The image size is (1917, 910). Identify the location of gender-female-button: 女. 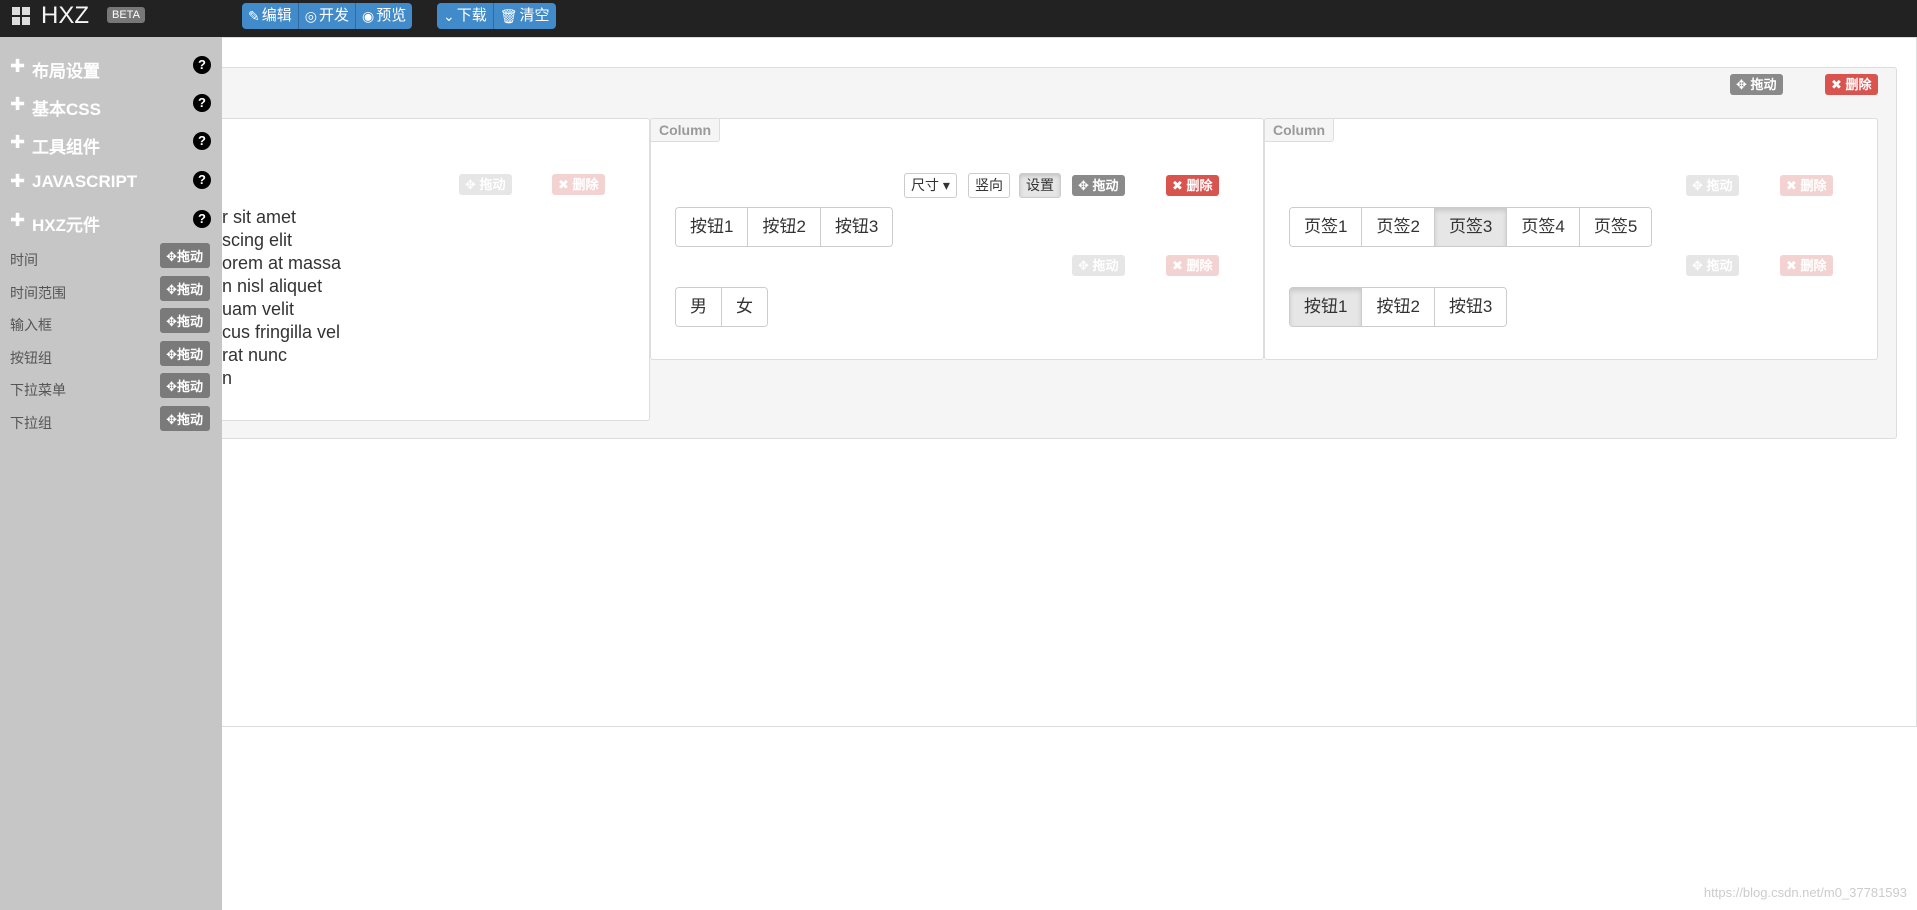
(744, 307).